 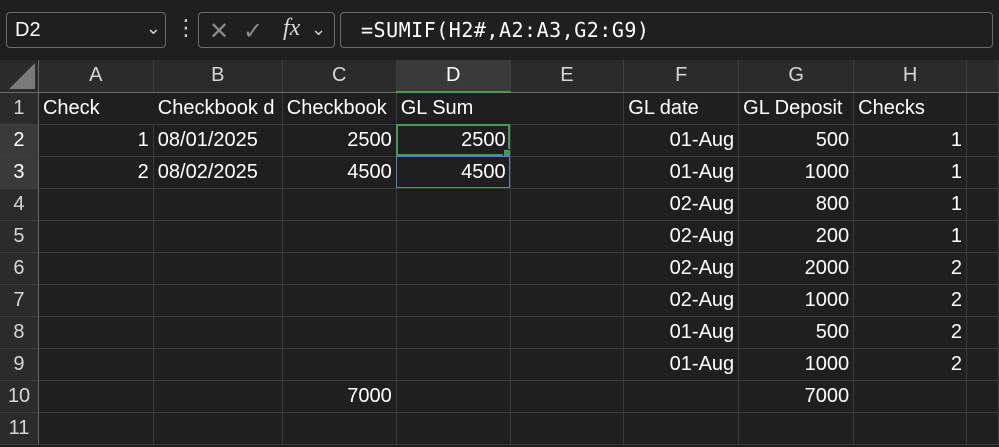 I want to click on cell-h8: 2, so click(x=910, y=332).